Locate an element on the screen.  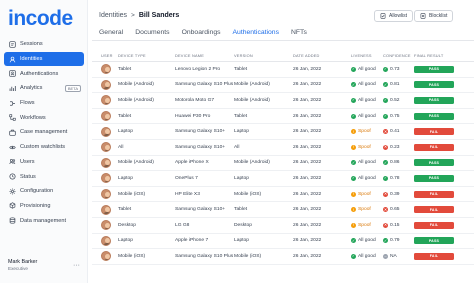
device-name-cell: Huawei P30 Pro is located at coordinates (193, 116).